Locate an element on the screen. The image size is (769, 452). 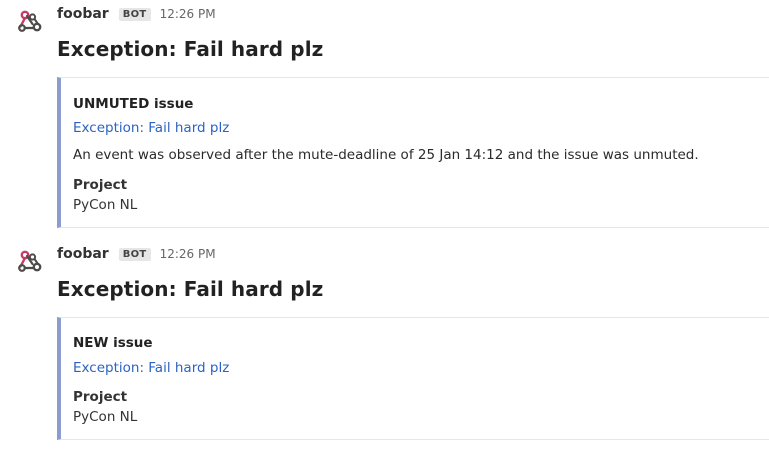
attachment-heading: NEW issue is located at coordinates (113, 343).